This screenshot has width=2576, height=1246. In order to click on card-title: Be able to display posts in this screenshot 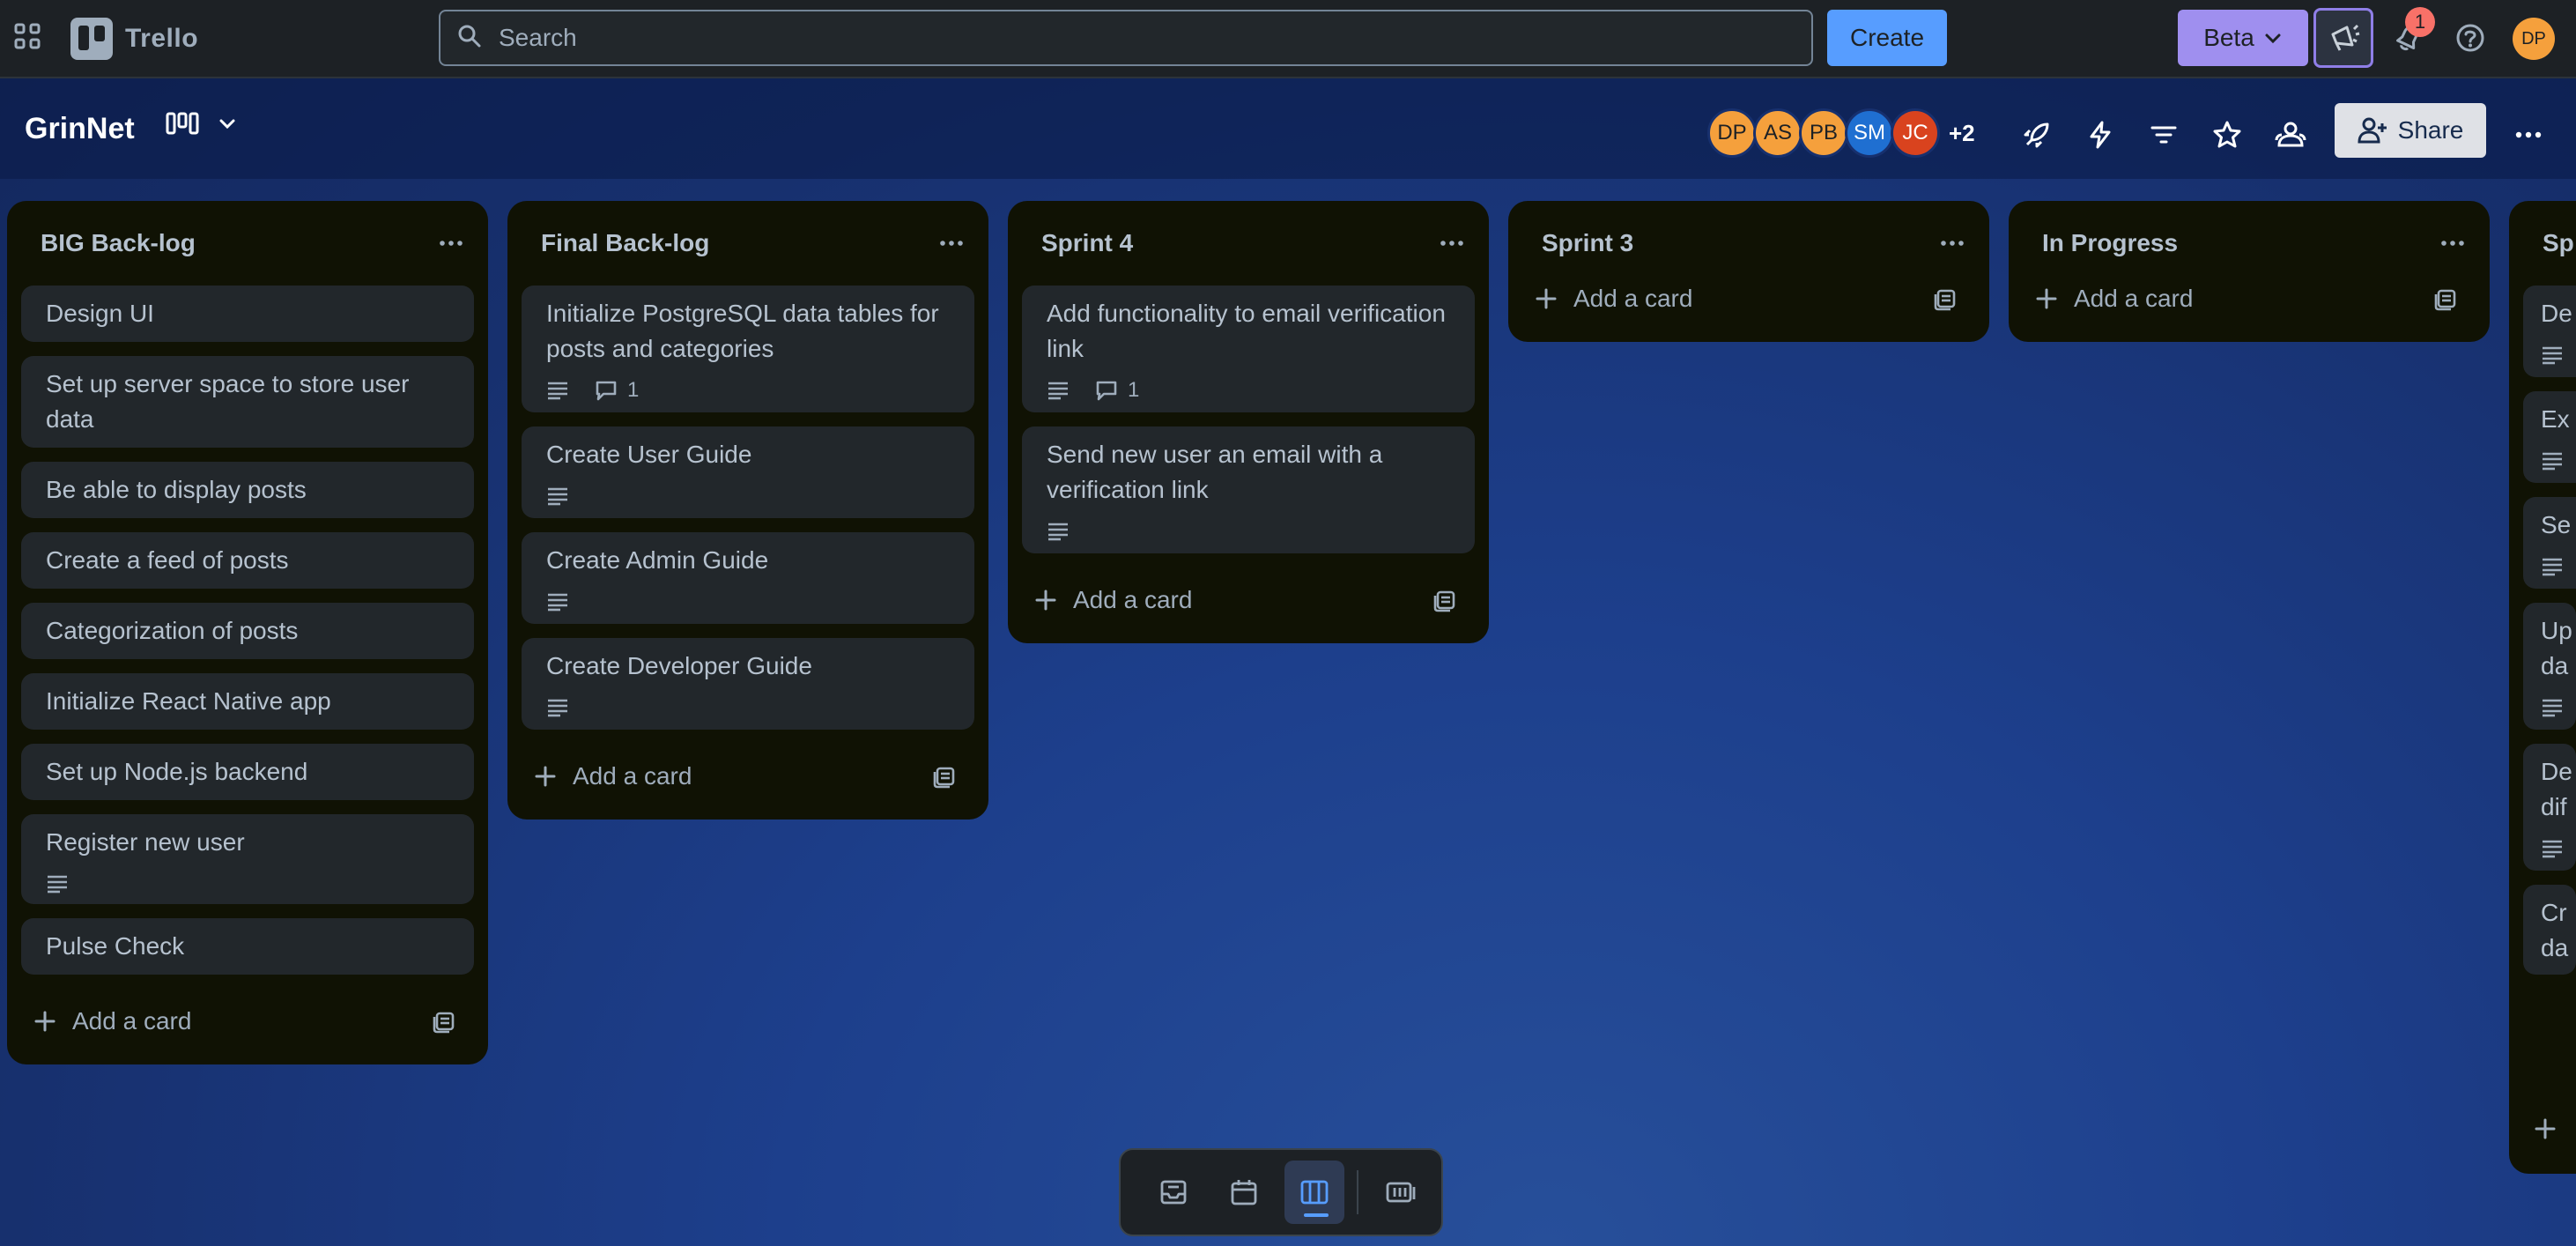, I will do `click(176, 489)`.